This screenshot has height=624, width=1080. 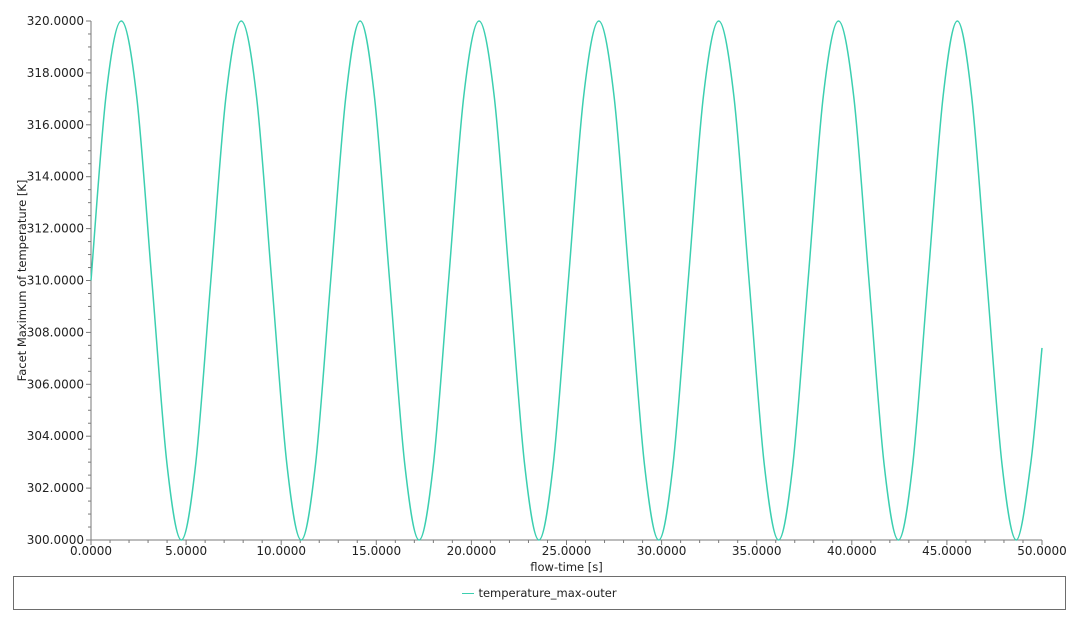 What do you see at coordinates (662, 551) in the screenshot?
I see `x-tick-label: 30.0000` at bounding box center [662, 551].